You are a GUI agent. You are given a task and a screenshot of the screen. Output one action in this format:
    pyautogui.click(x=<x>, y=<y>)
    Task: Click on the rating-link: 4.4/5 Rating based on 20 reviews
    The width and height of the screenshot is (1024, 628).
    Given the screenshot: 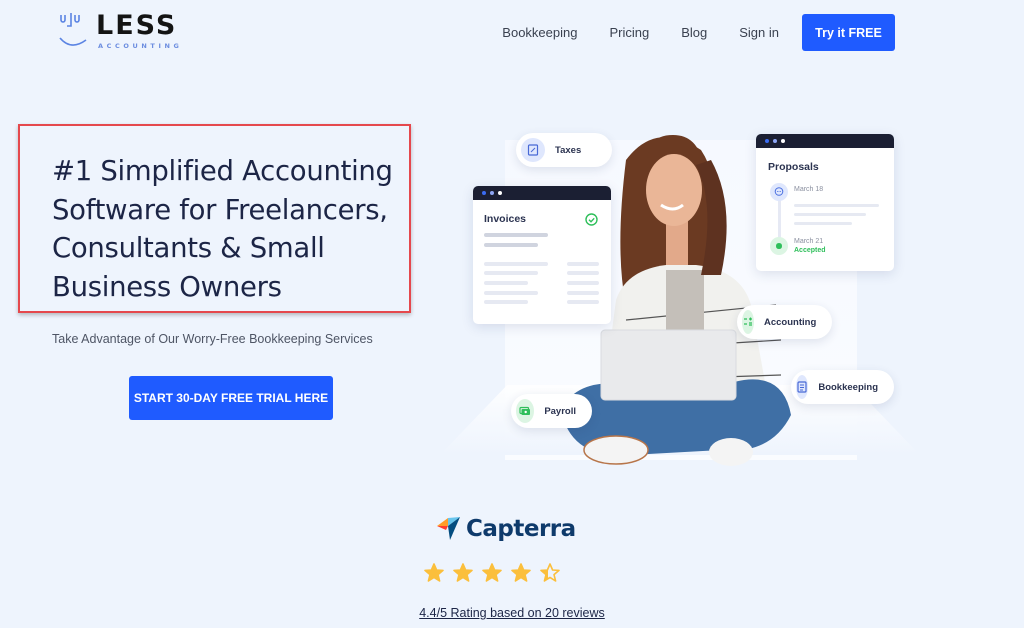 What is the action you would take?
    pyautogui.click(x=512, y=613)
    